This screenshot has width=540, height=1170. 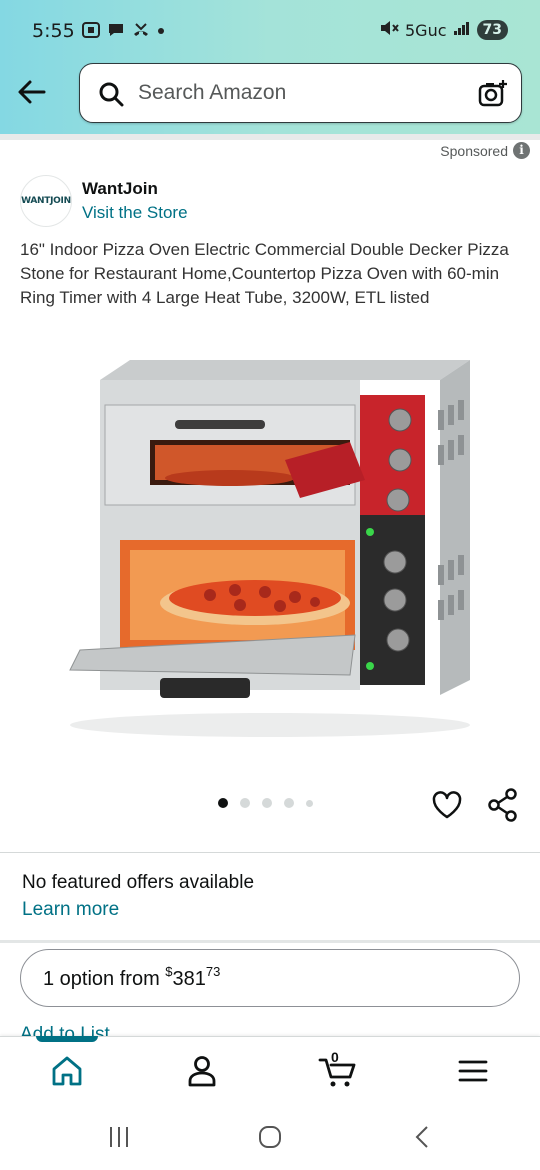 What do you see at coordinates (462, 30) in the screenshot?
I see `signal-icon` at bounding box center [462, 30].